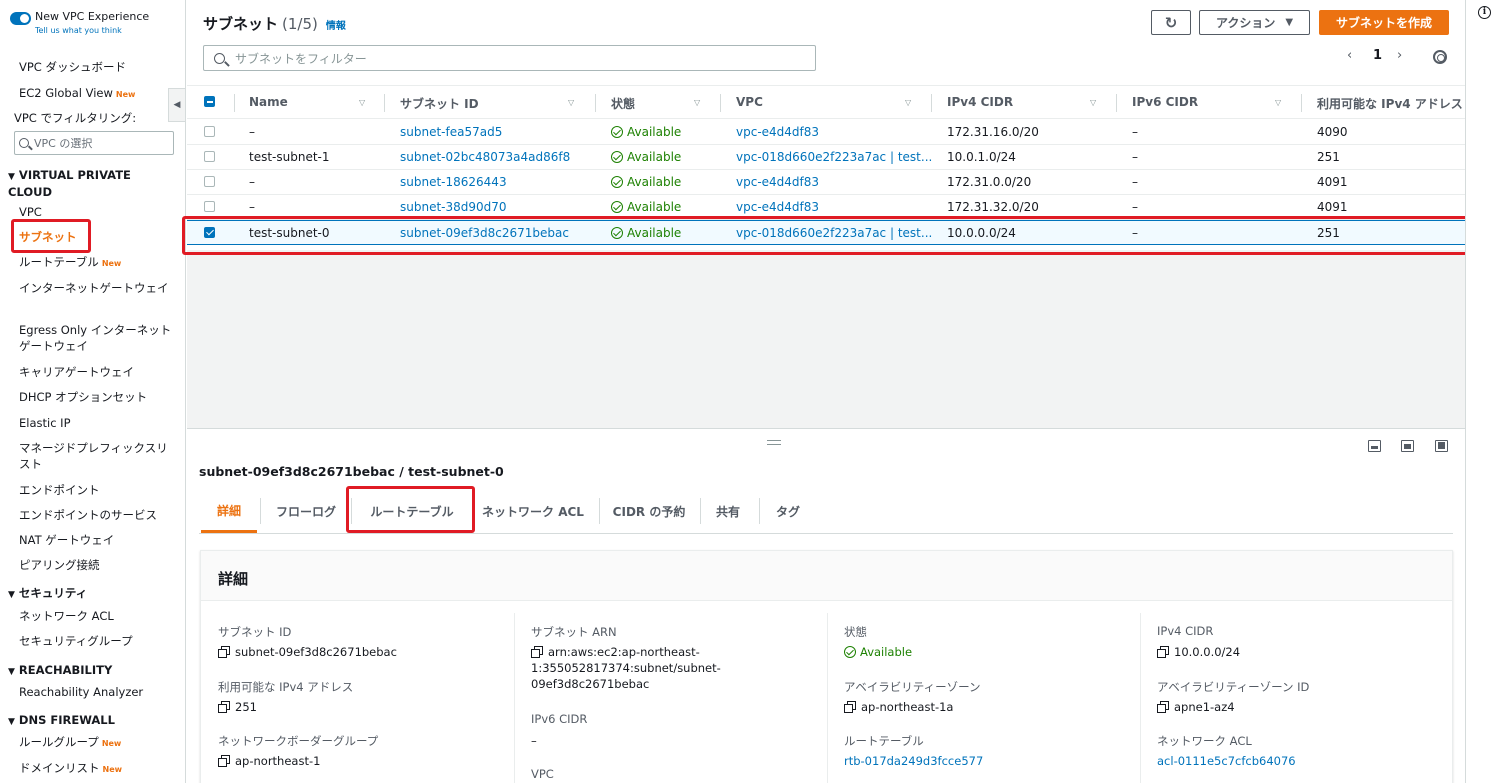 The width and height of the screenshot is (1500, 783). I want to click on section-security: ▼ セキュリティ, so click(47, 594).